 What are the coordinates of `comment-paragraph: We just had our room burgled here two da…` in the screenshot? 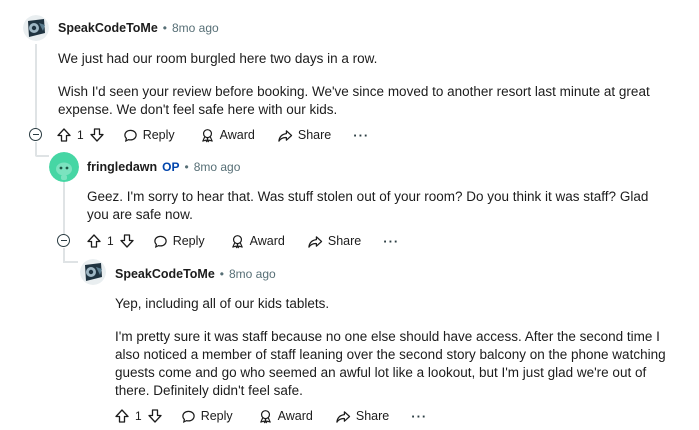 It's located at (218, 58).